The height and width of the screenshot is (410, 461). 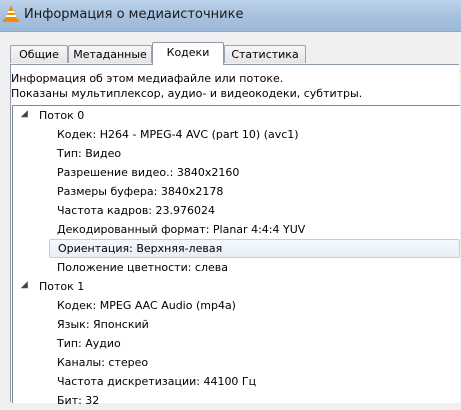 What do you see at coordinates (89, 343) in the screenshot?
I see `tree-item: Тип: Аудио` at bounding box center [89, 343].